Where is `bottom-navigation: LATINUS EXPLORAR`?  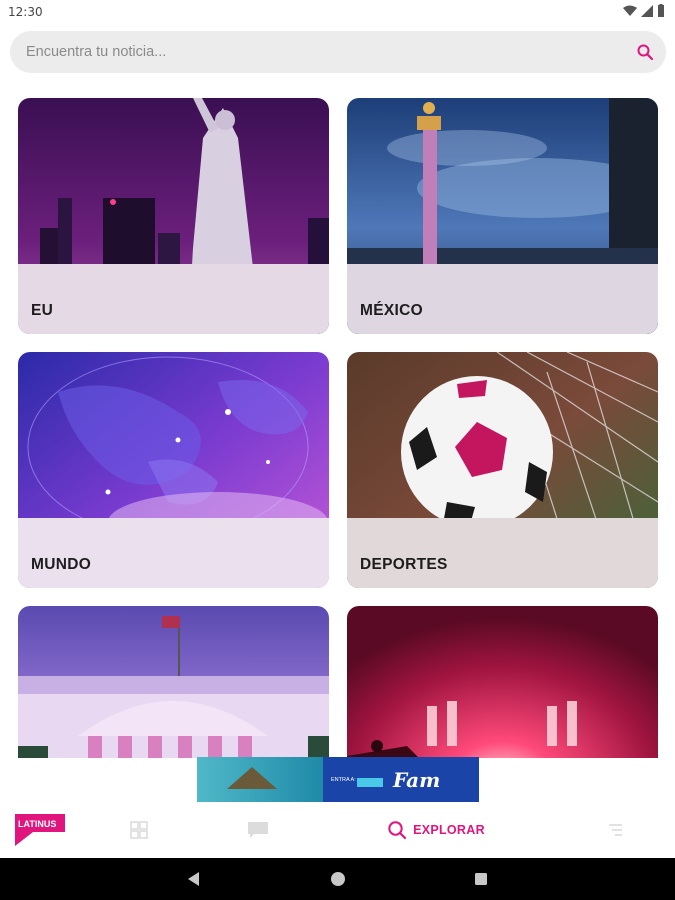 bottom-navigation: LATINUS EXPLORAR is located at coordinates (337, 830).